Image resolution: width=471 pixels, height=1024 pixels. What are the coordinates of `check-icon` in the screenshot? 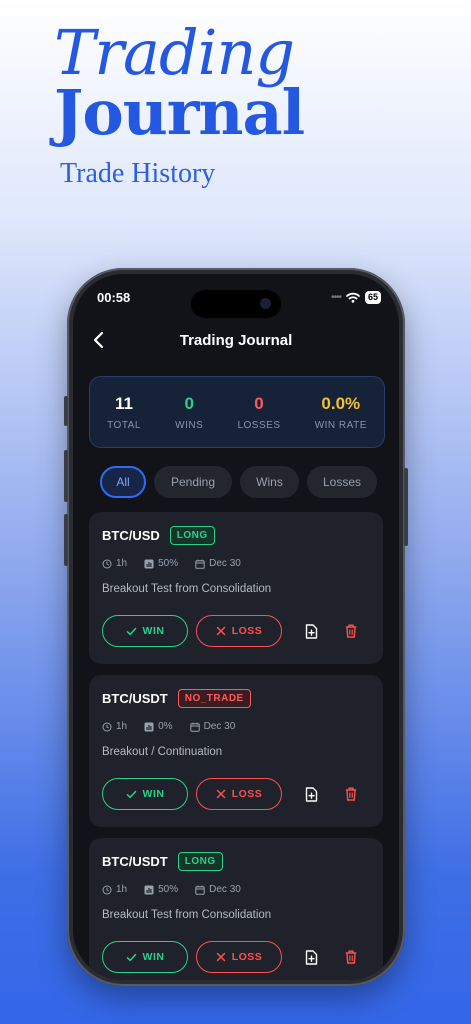 It's located at (131, 631).